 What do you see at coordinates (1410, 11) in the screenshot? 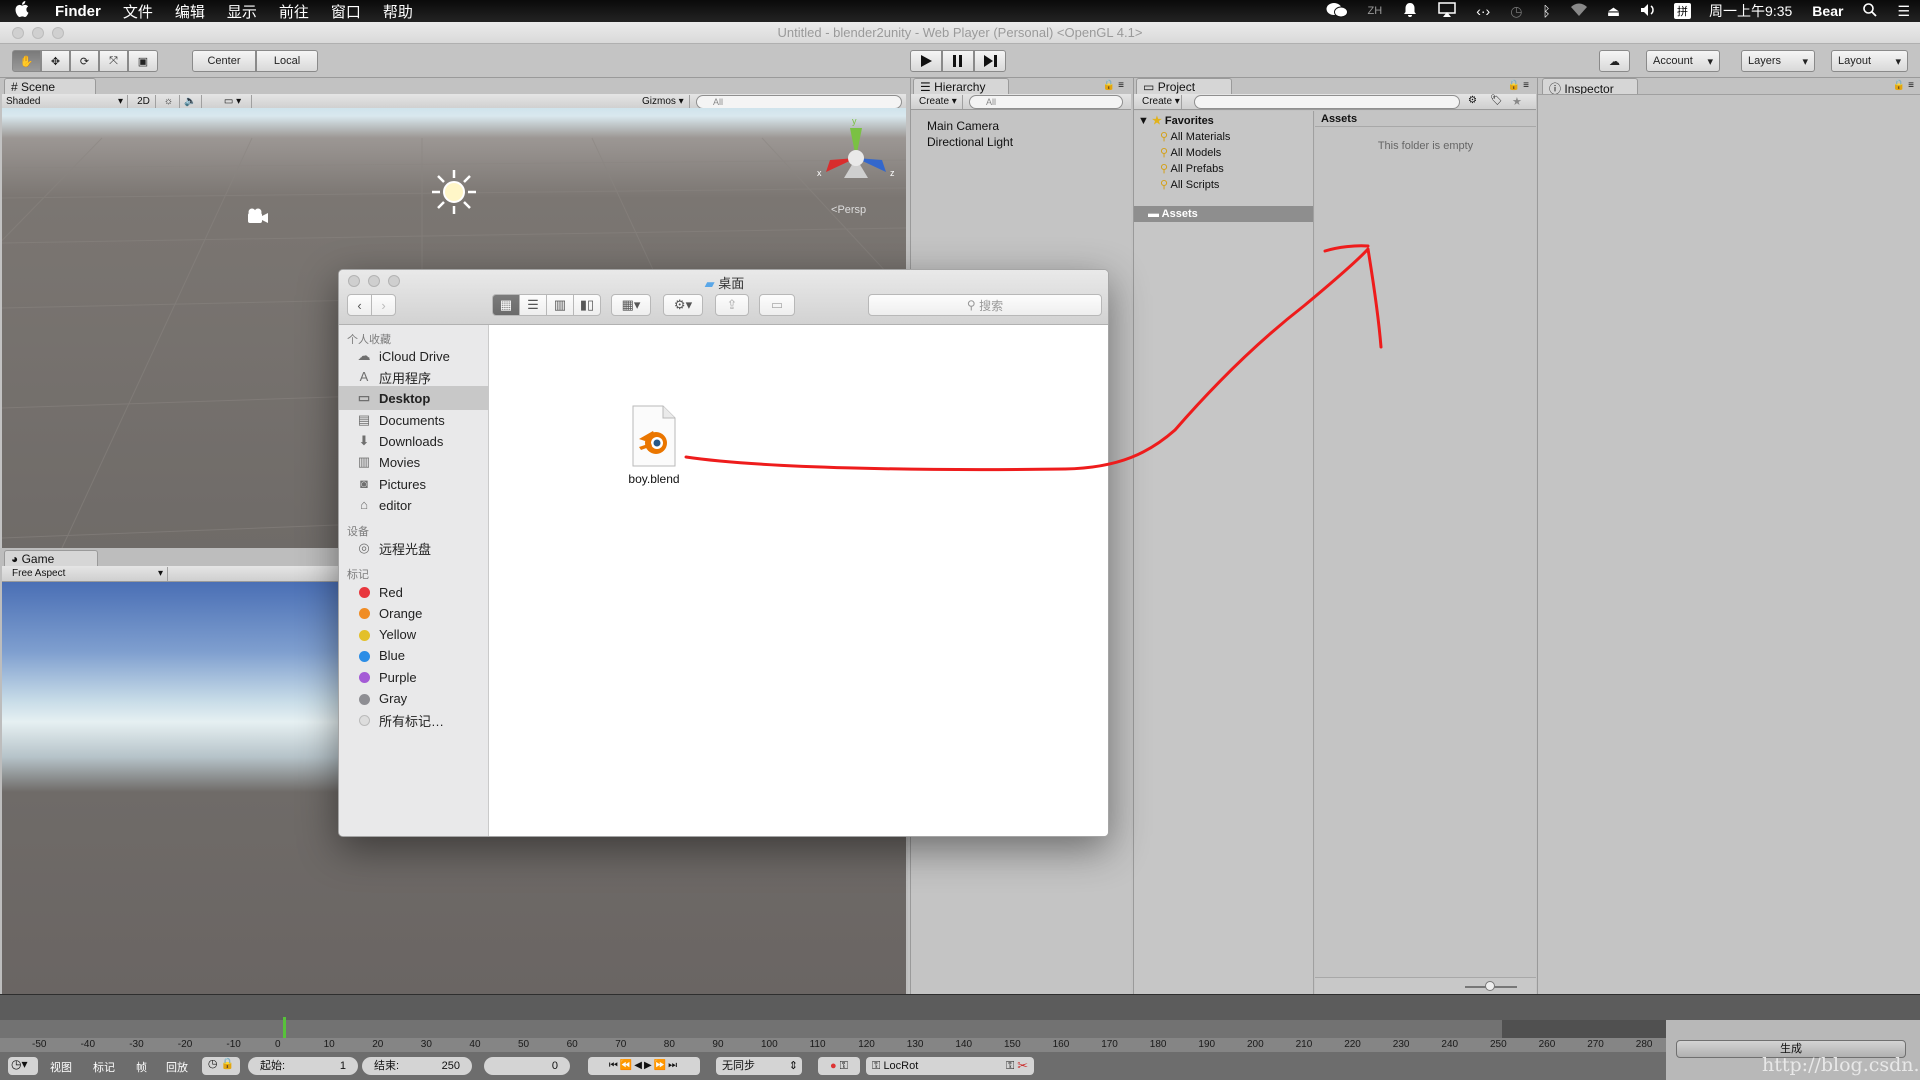
I see `notification-bell-icon` at bounding box center [1410, 11].